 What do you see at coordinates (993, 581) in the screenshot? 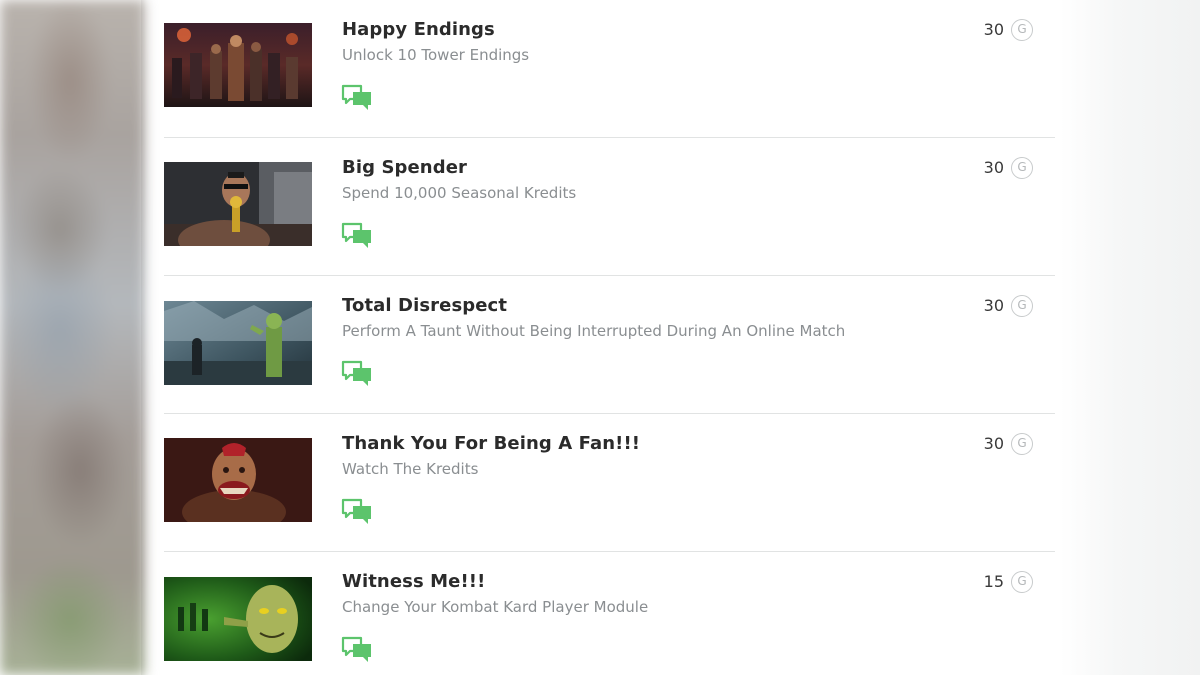
I see `achievement-points: 15` at bounding box center [993, 581].